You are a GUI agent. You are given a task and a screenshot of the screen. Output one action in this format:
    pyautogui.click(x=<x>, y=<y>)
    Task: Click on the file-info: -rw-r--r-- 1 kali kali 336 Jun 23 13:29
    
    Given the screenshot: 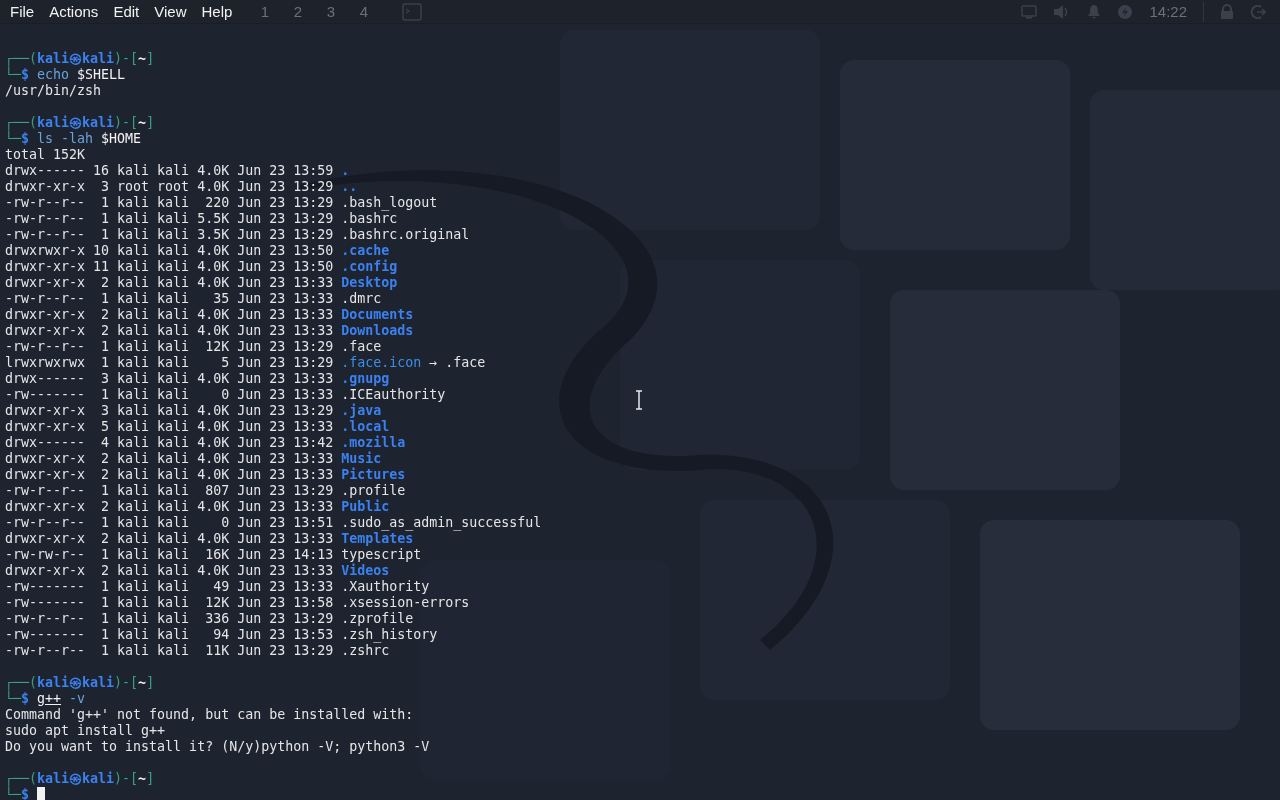 What is the action you would take?
    pyautogui.click(x=169, y=619)
    